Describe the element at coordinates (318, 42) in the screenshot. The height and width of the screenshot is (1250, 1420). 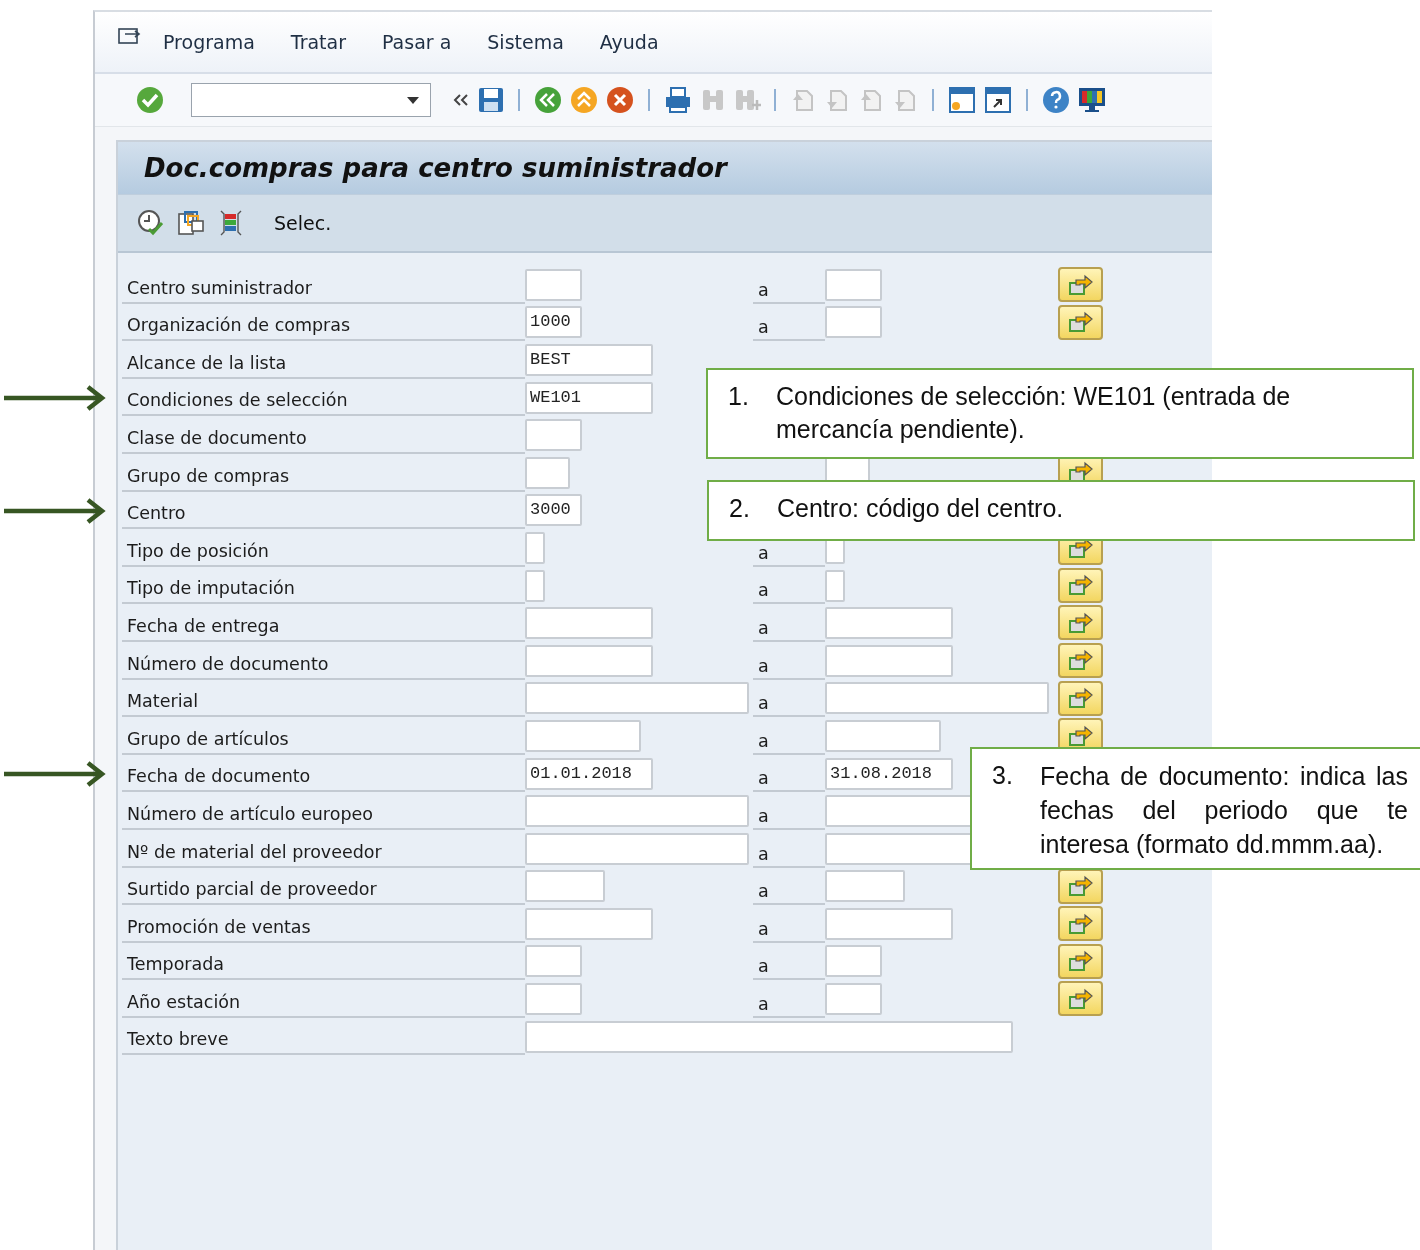
I see `menu-item: Tratar` at that location.